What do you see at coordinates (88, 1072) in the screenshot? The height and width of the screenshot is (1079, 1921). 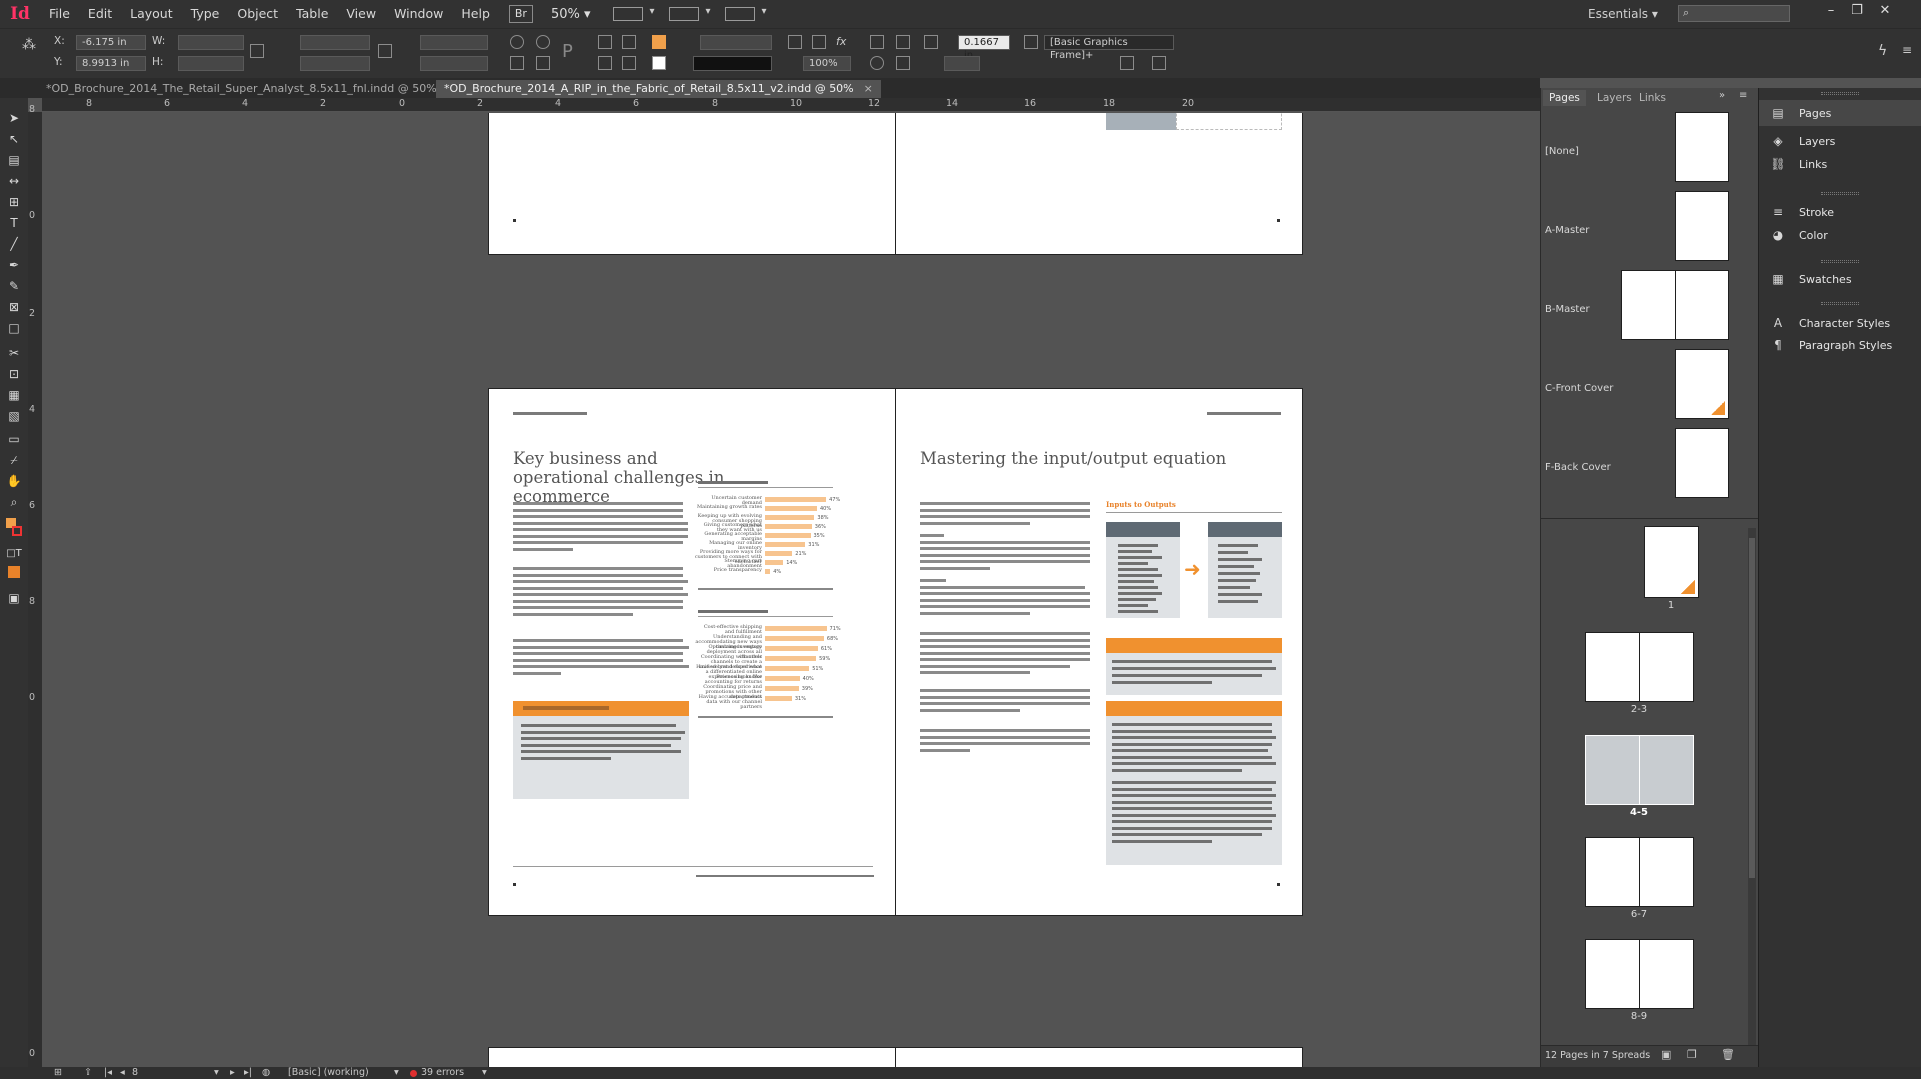 I see `open-folder-icon: ⇪` at bounding box center [88, 1072].